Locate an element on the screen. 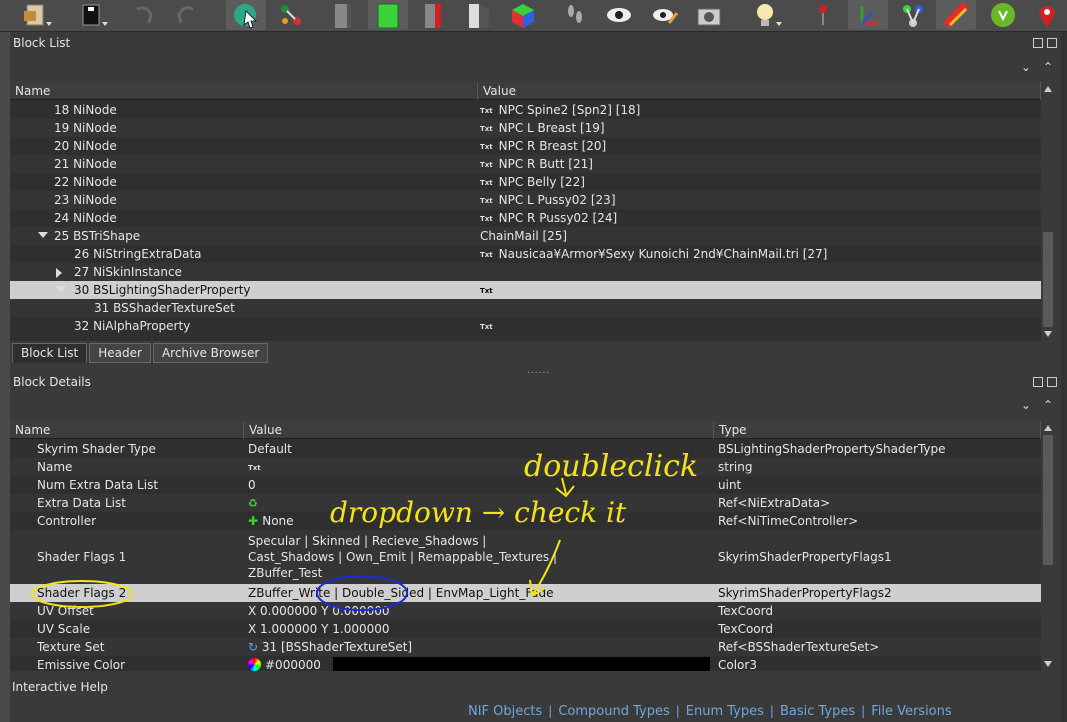  column-type: Type is located at coordinates (877, 430).